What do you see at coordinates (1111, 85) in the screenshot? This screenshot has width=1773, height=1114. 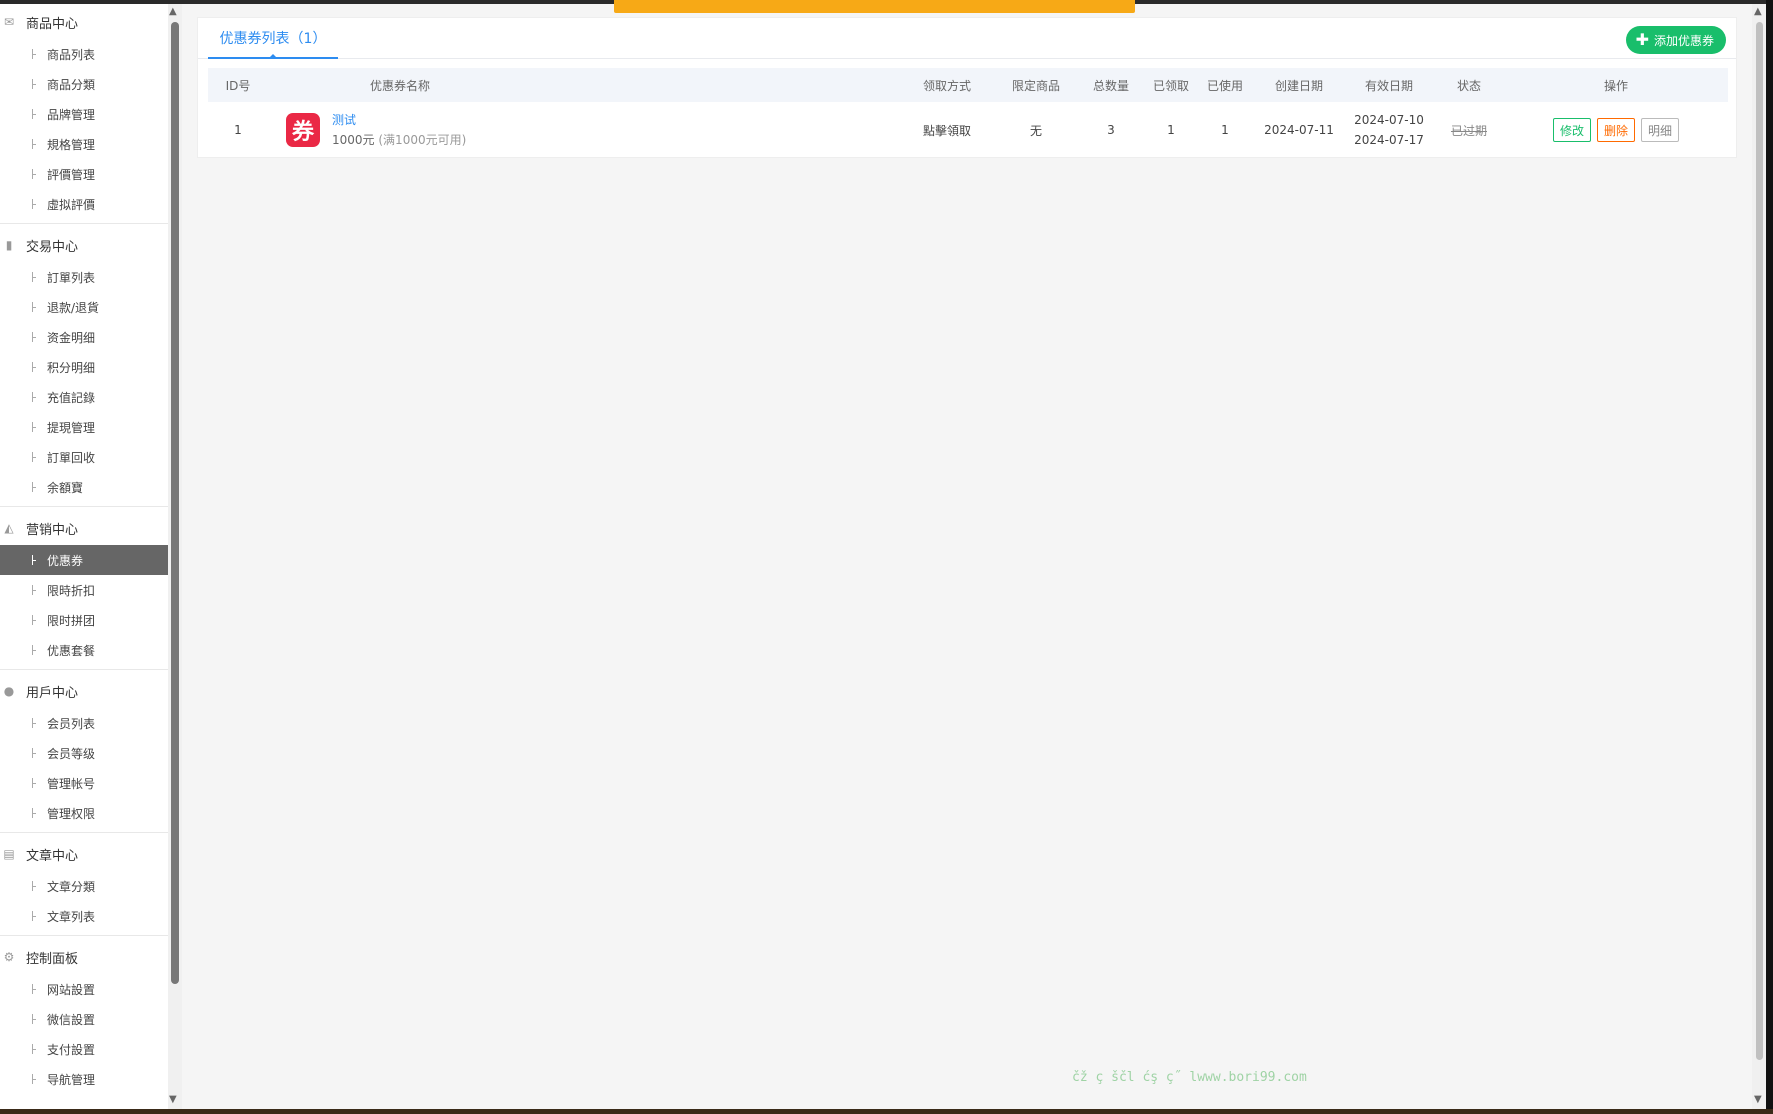 I see `col-total: 总数量` at bounding box center [1111, 85].